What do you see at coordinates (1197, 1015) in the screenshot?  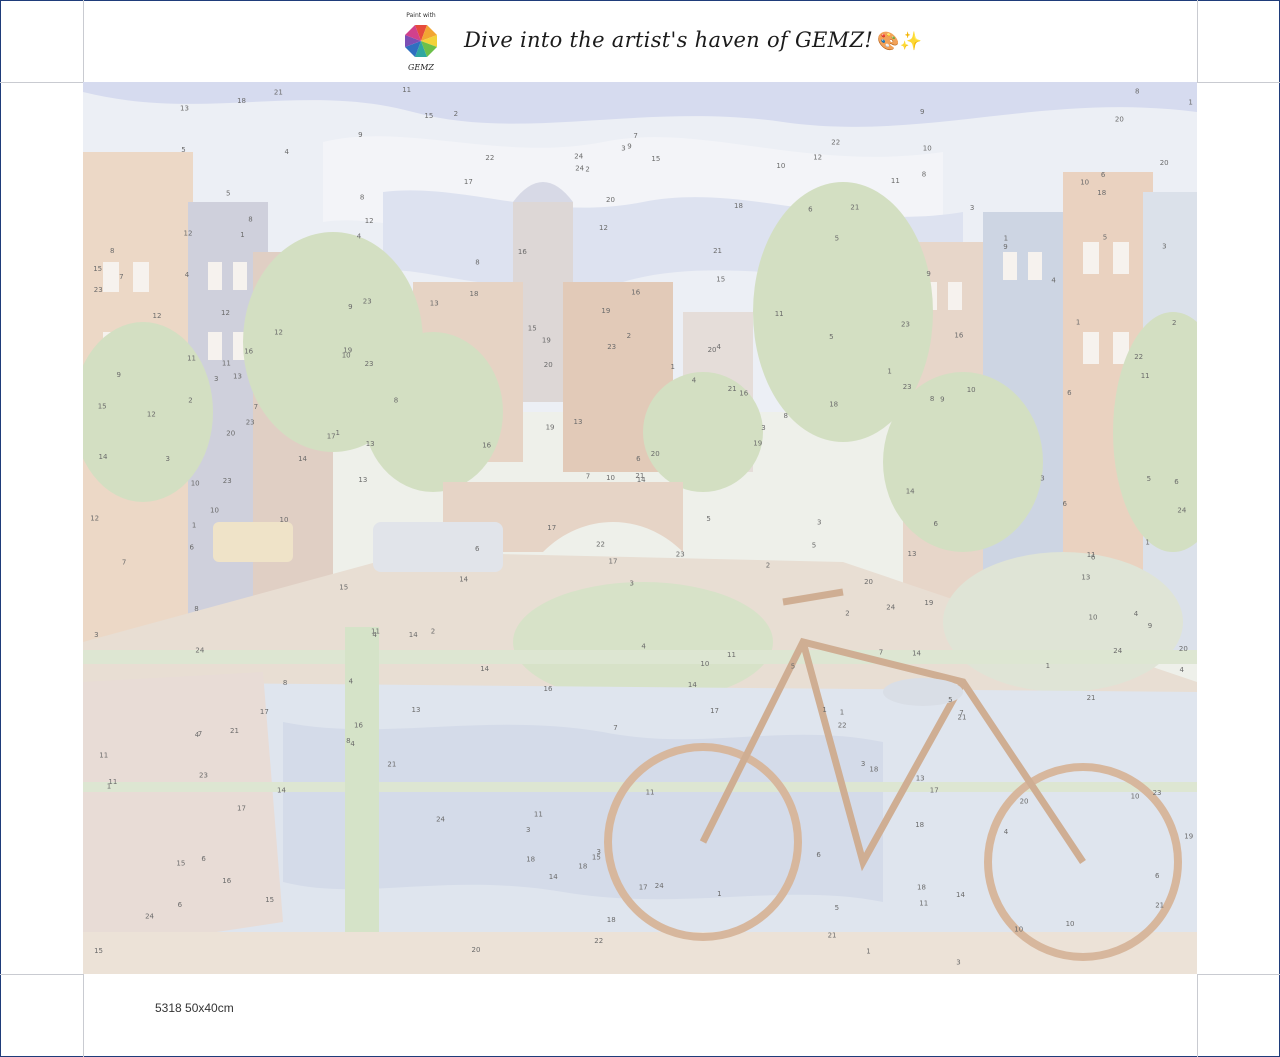 I see `crop-guide-right-bottom` at bounding box center [1197, 1015].